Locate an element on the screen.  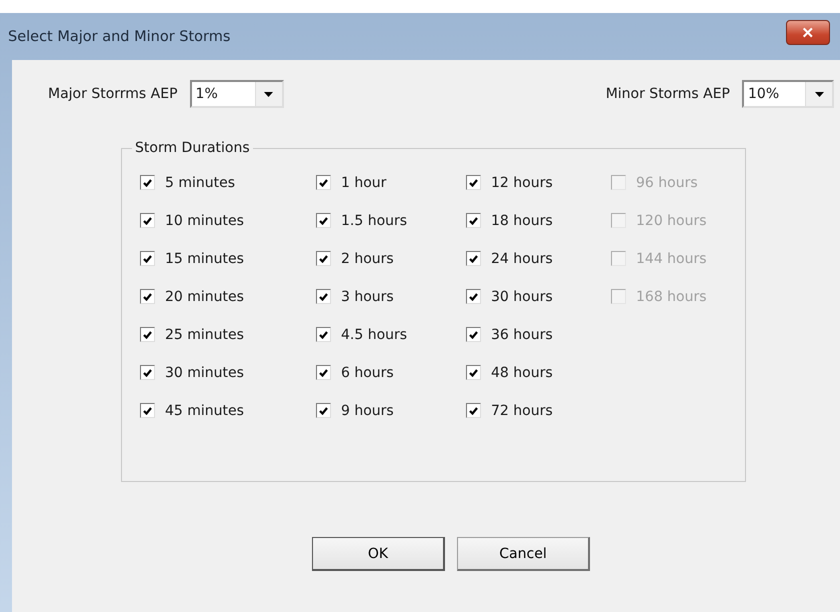
cancel-button: Cancel is located at coordinates (523, 554).